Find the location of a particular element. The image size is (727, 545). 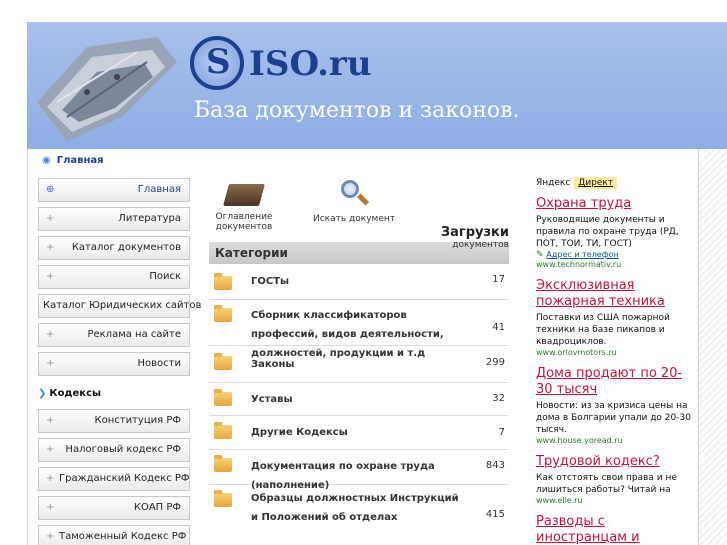

category-row: Уставы 32 is located at coordinates (359, 399).